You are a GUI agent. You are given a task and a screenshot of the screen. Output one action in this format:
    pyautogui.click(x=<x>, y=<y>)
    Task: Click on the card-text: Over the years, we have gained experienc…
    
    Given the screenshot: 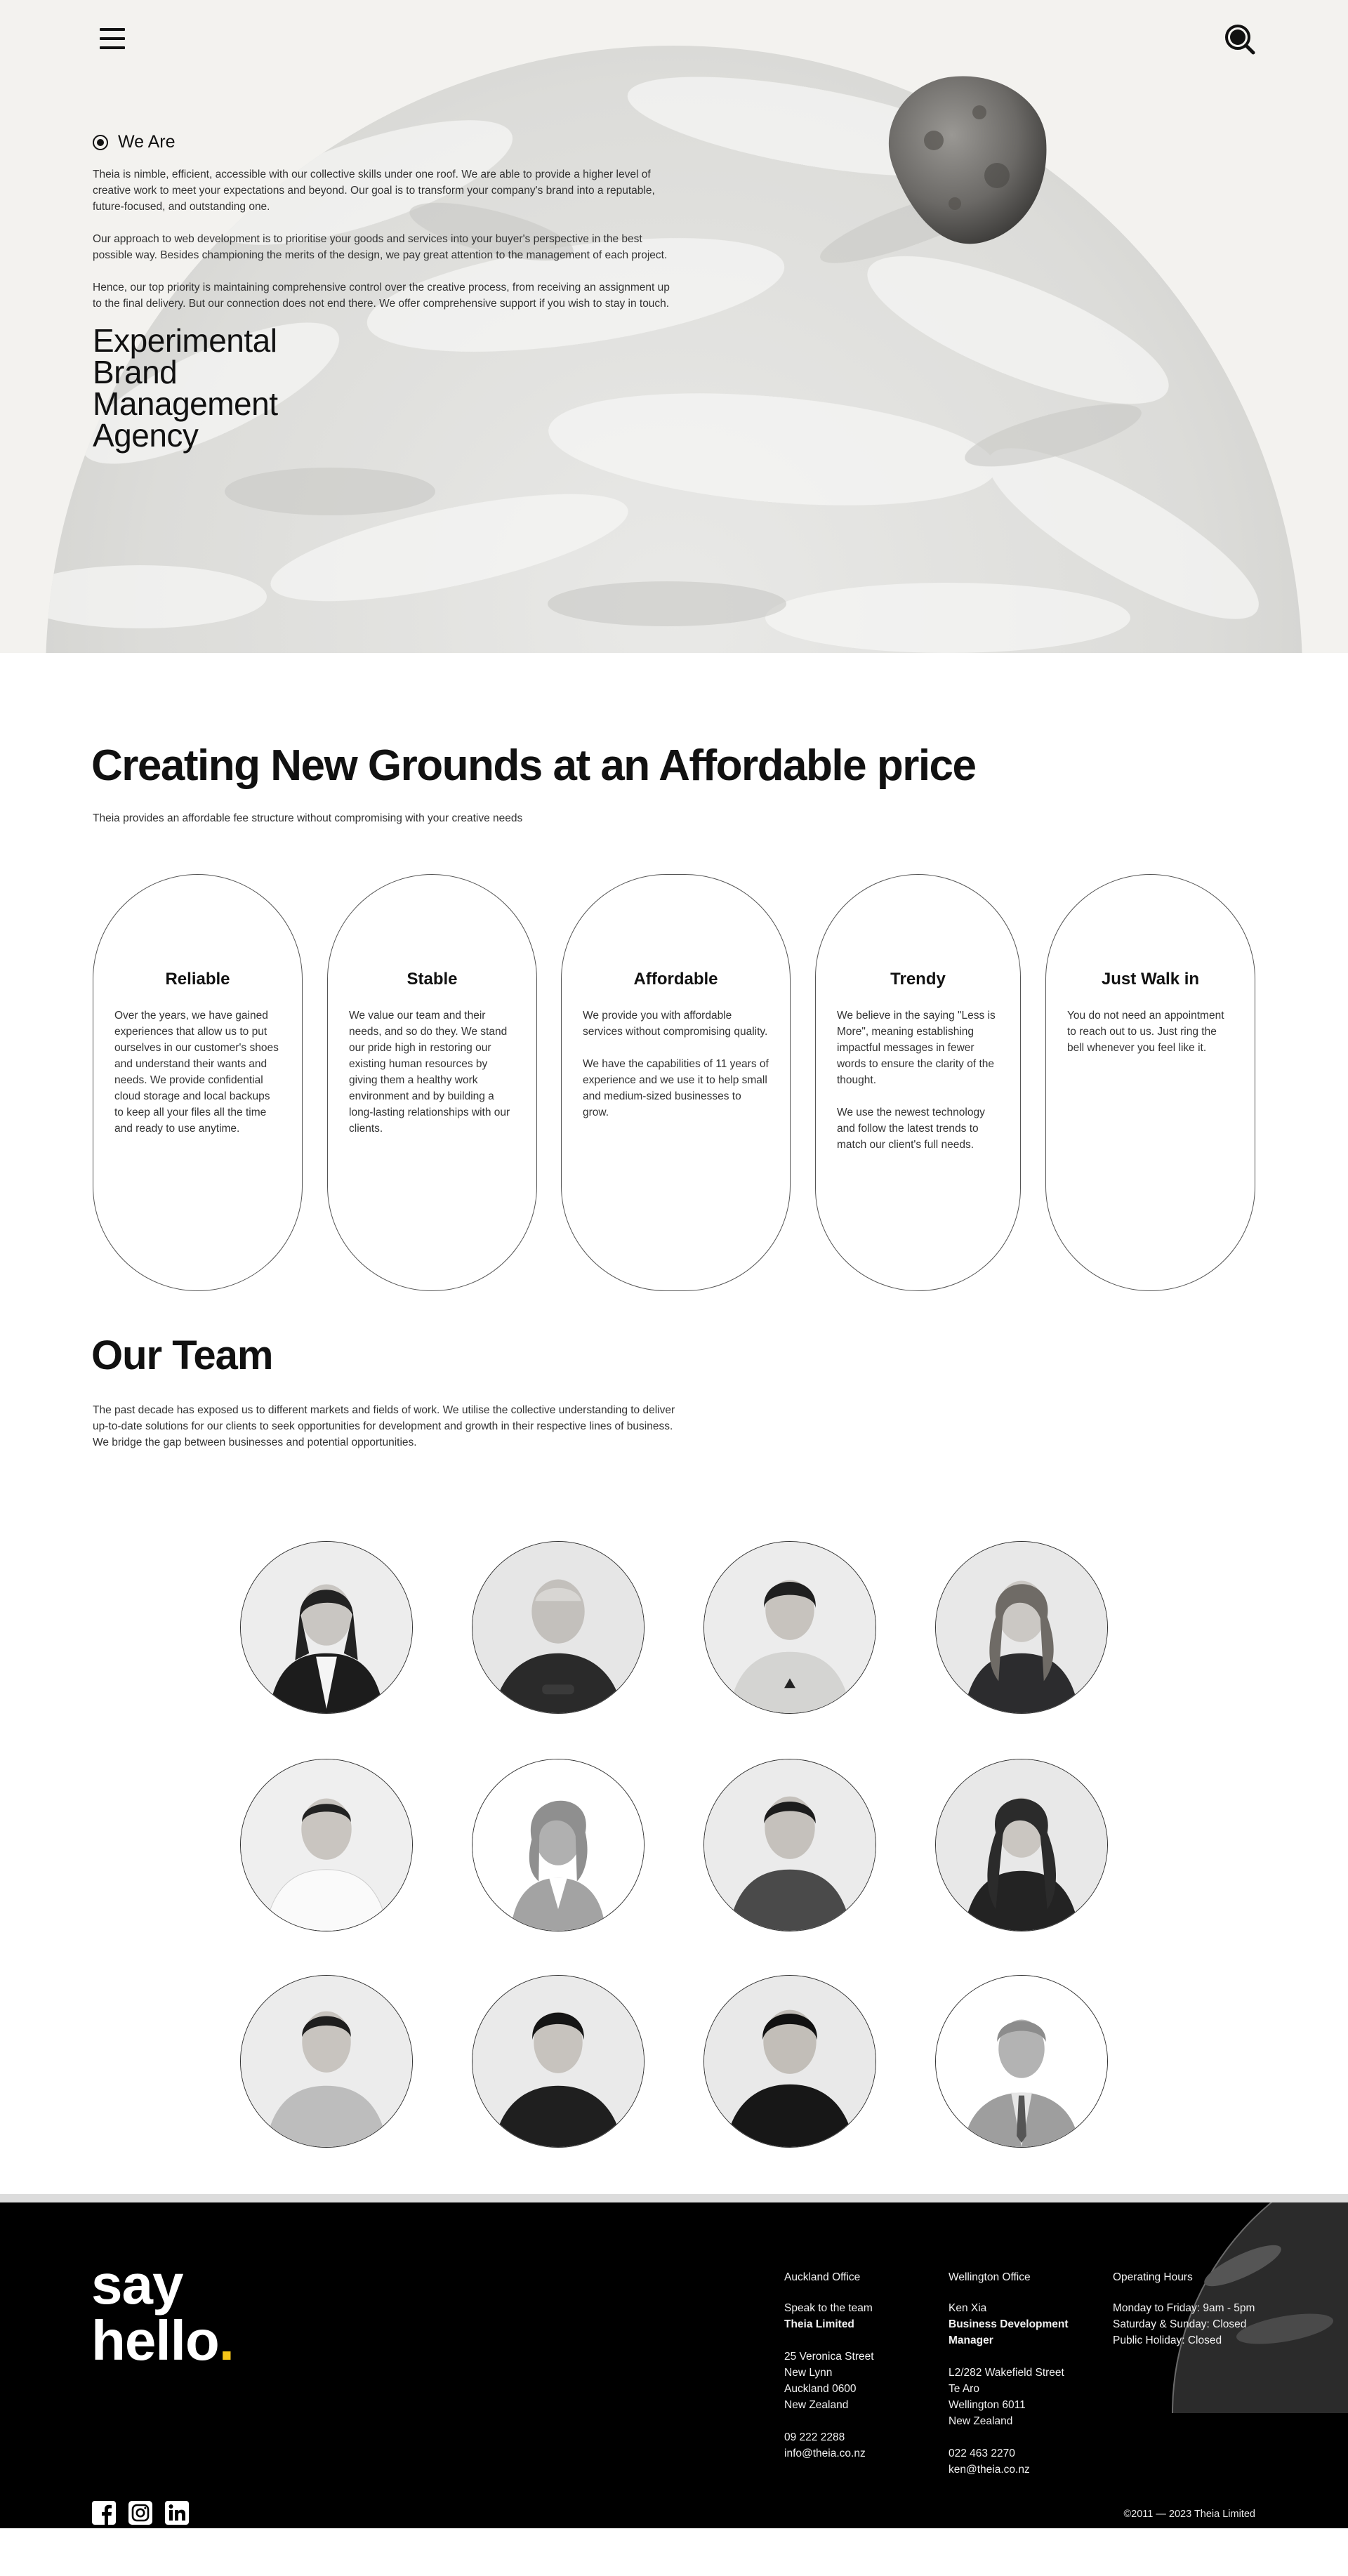 What is the action you would take?
    pyautogui.click(x=198, y=1072)
    